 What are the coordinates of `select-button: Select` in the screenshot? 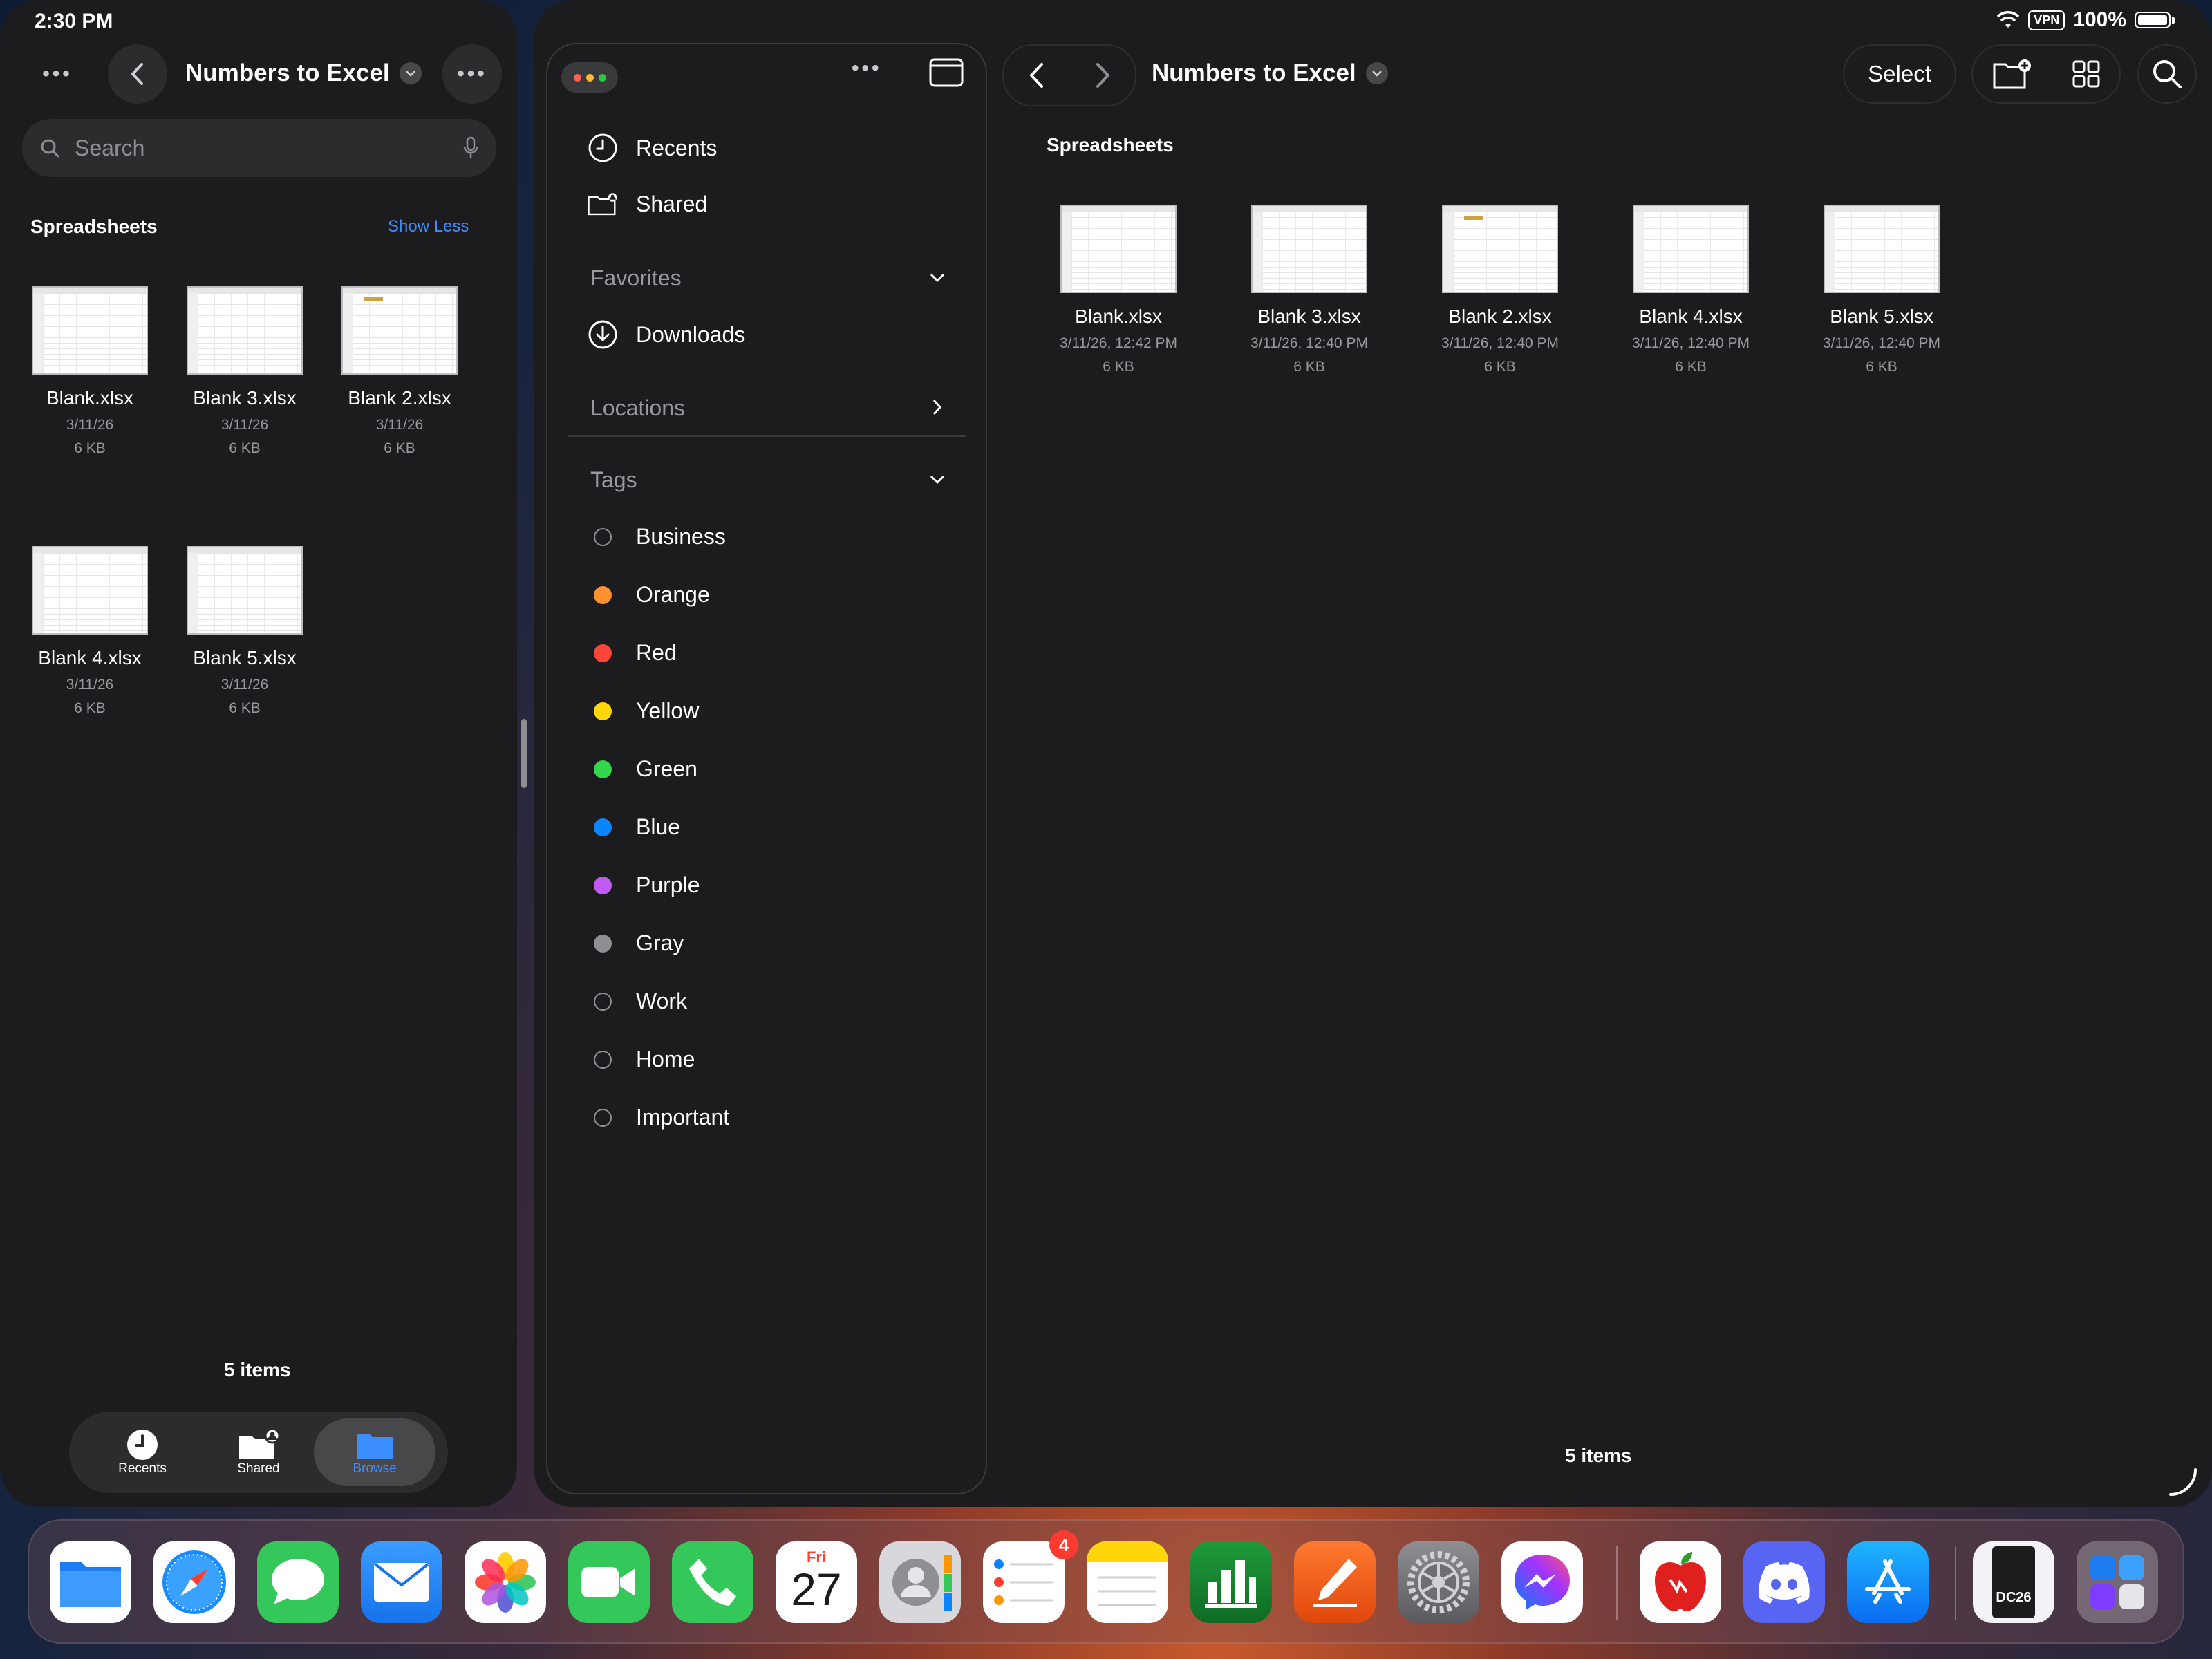 It's located at (1900, 74).